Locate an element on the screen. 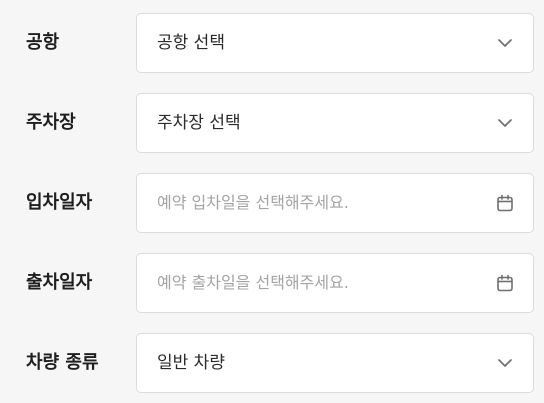  checkout-row: 출차일자 예약 출차일을 선택해주세요. is located at coordinates (272, 283).